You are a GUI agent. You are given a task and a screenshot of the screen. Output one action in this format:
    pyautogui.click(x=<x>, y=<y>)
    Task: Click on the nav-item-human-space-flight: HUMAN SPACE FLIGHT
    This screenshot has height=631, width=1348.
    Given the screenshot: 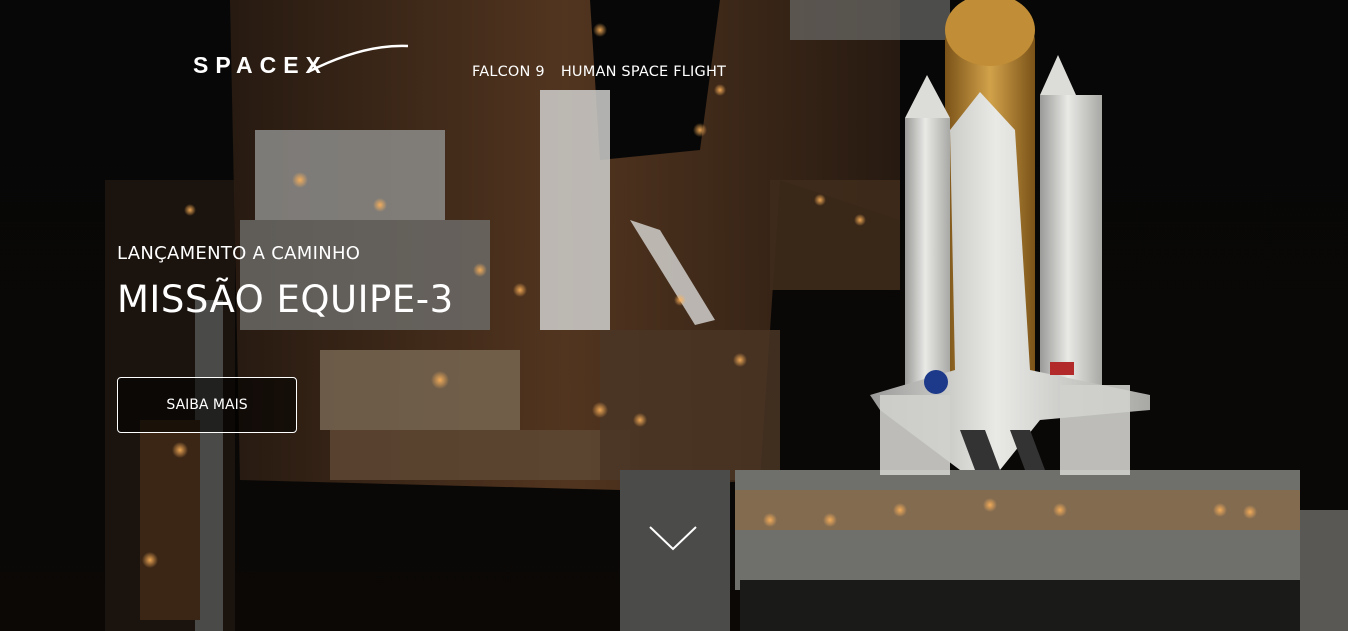 What is the action you would take?
    pyautogui.click(x=643, y=72)
    